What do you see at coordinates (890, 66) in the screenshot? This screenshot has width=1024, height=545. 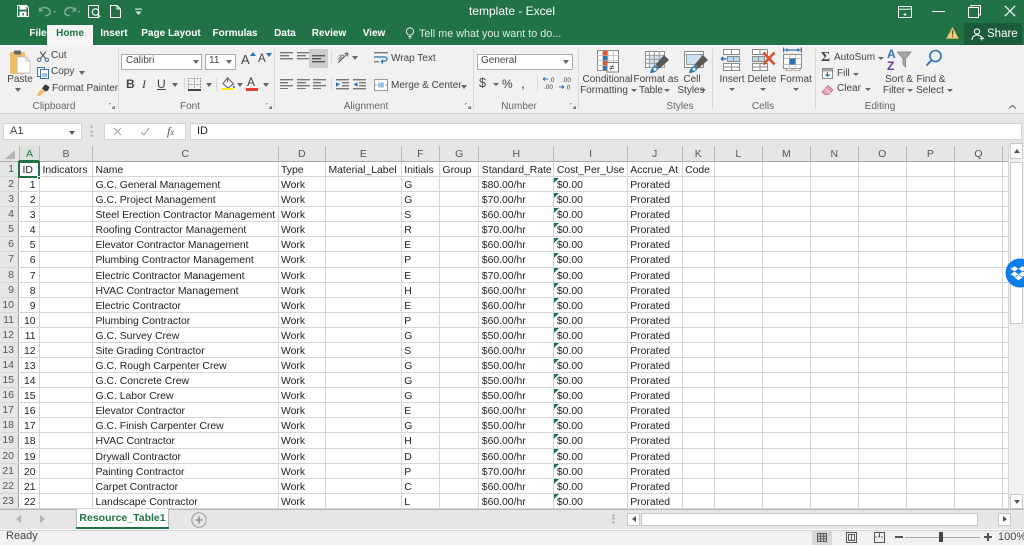 I see `svg-text: Z` at bounding box center [890, 66].